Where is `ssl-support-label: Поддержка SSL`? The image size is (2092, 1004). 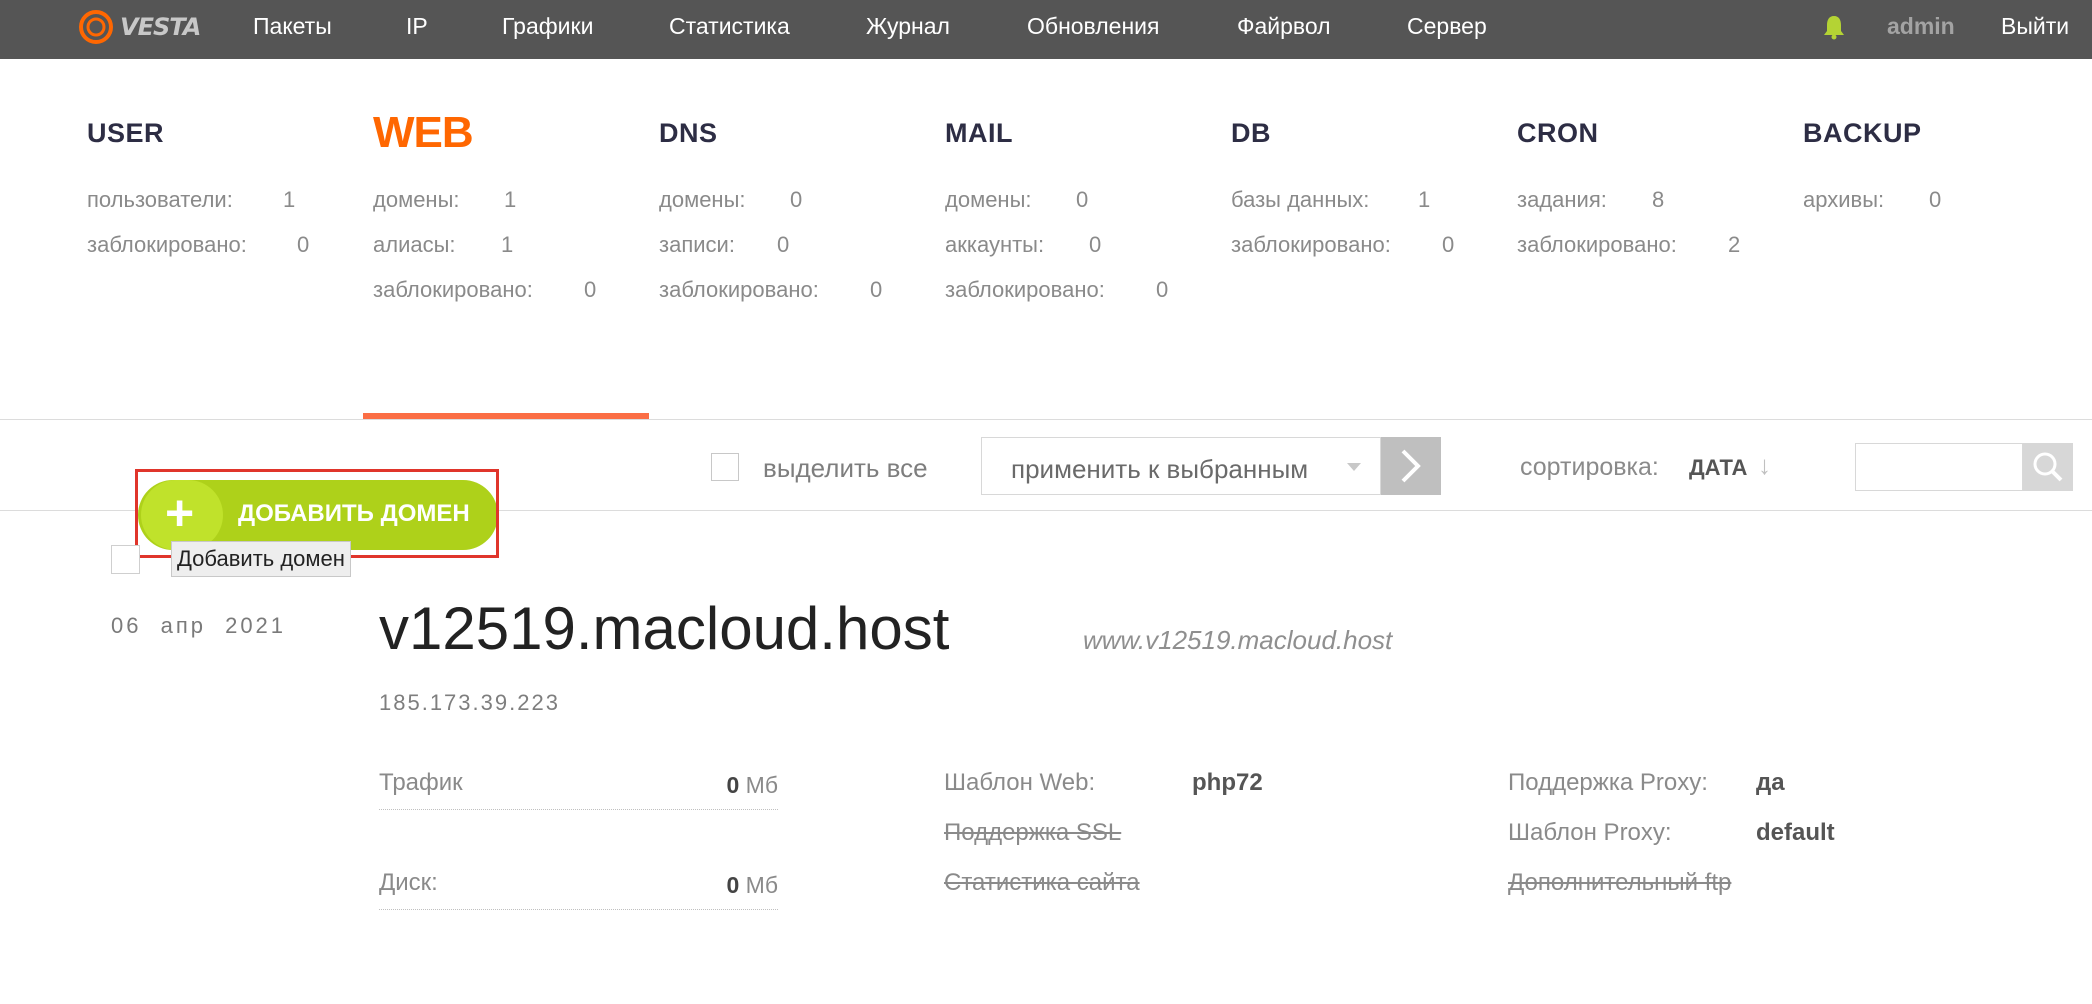
ssl-support-label: Поддержка SSL is located at coordinates (1033, 832).